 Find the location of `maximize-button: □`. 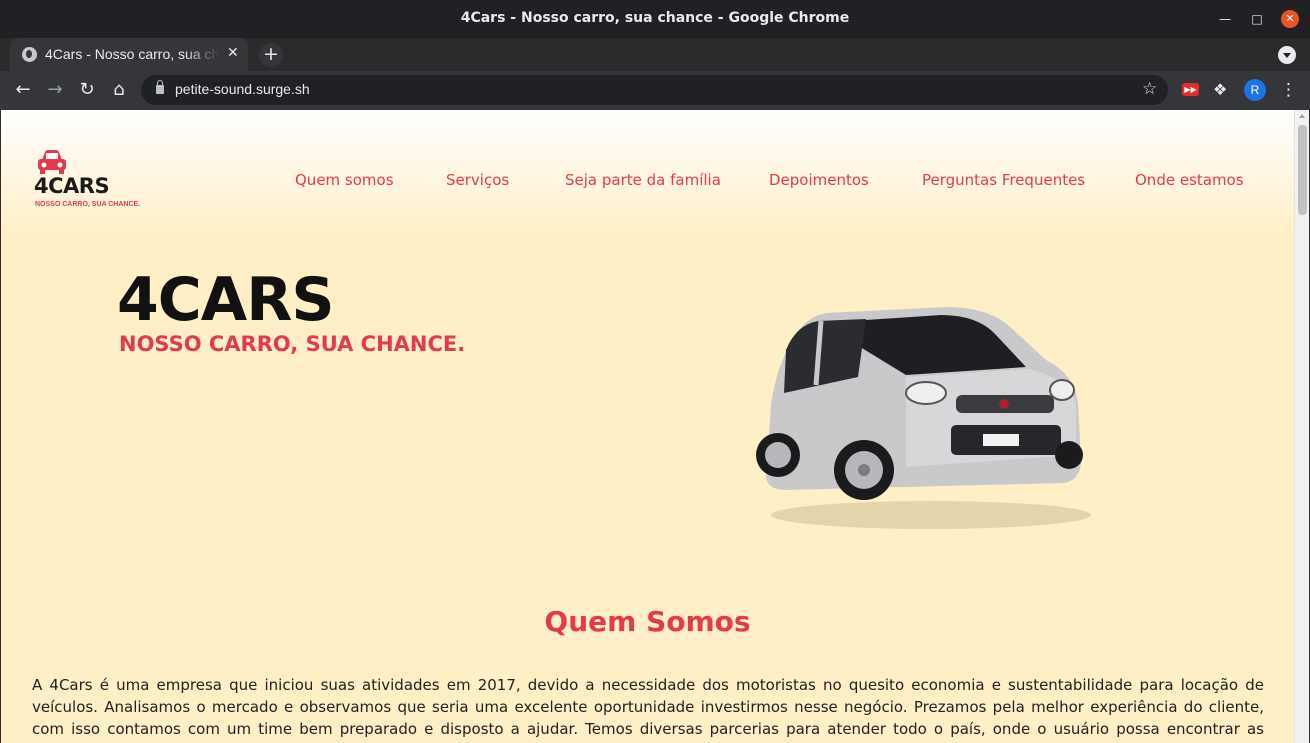

maximize-button: □ is located at coordinates (1257, 19).